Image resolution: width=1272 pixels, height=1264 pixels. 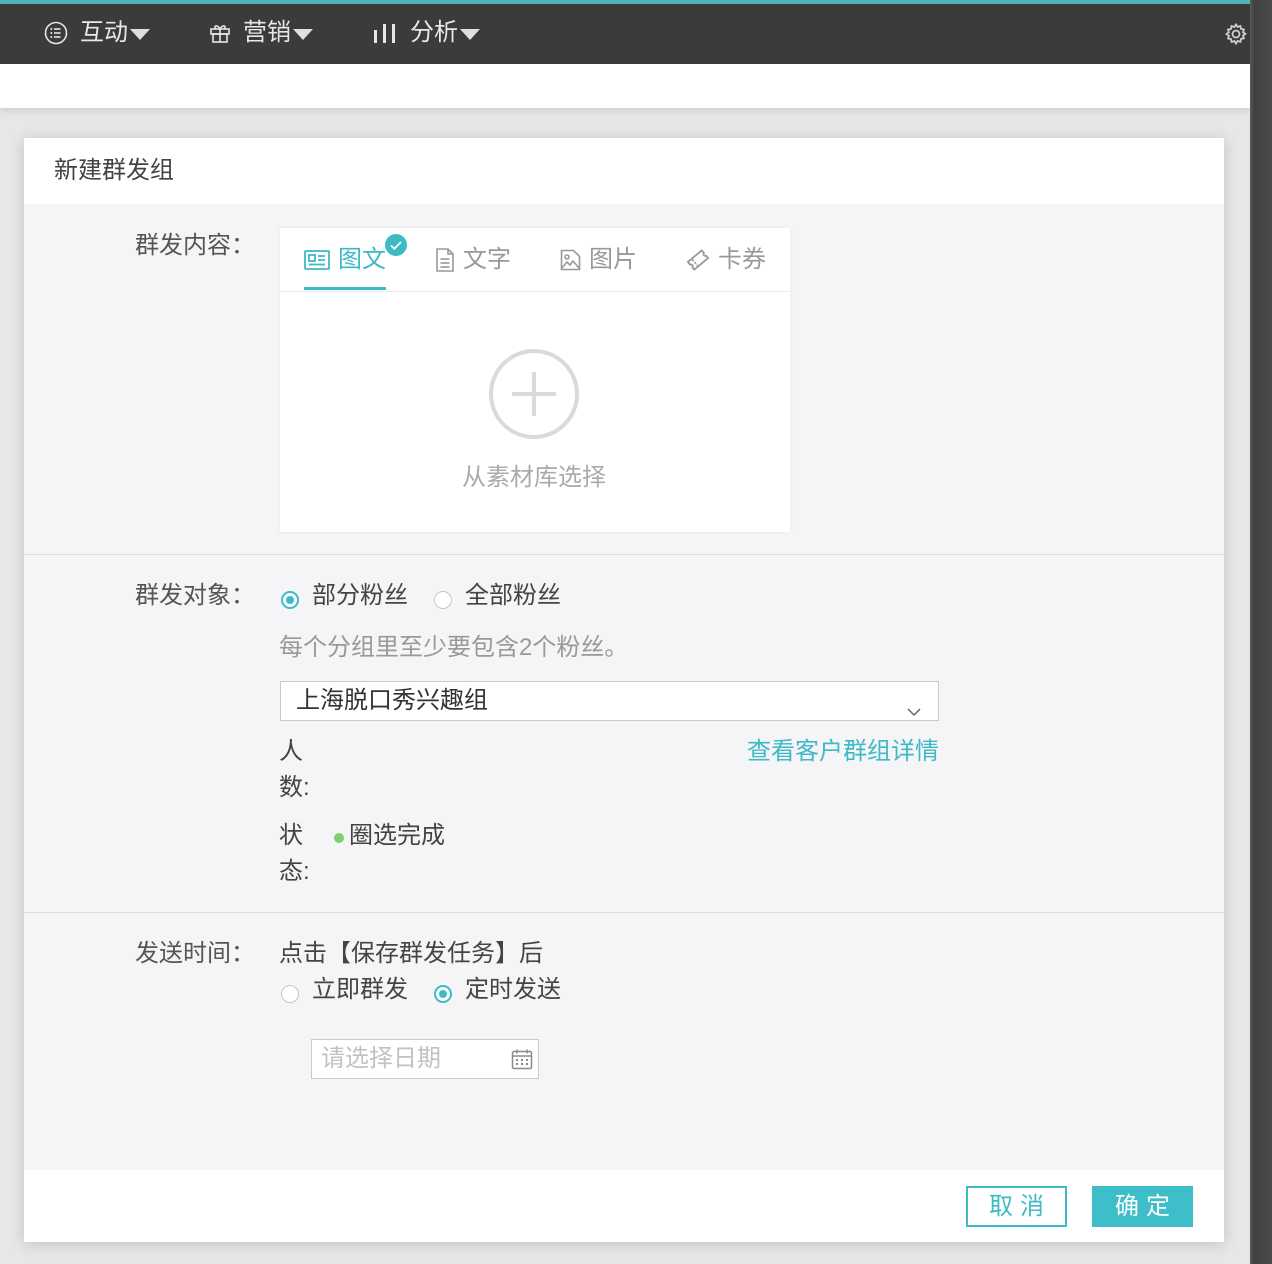 I want to click on content-field-label: 群发内容：, so click(x=195, y=245).